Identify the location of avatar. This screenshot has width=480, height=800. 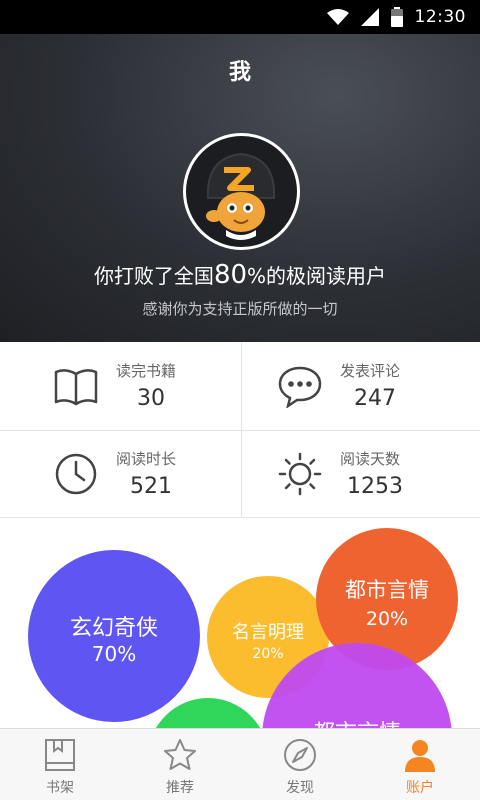
(241, 191).